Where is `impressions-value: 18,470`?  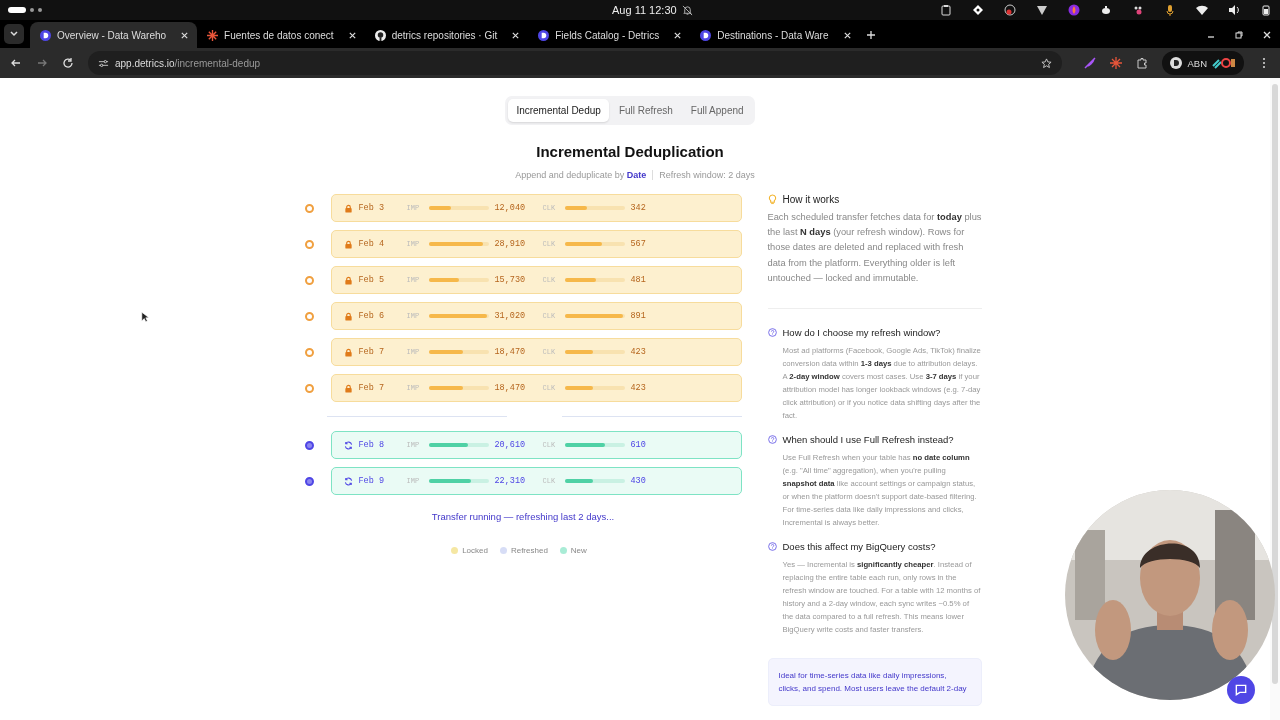 impressions-value: 18,470 is located at coordinates (510, 352).